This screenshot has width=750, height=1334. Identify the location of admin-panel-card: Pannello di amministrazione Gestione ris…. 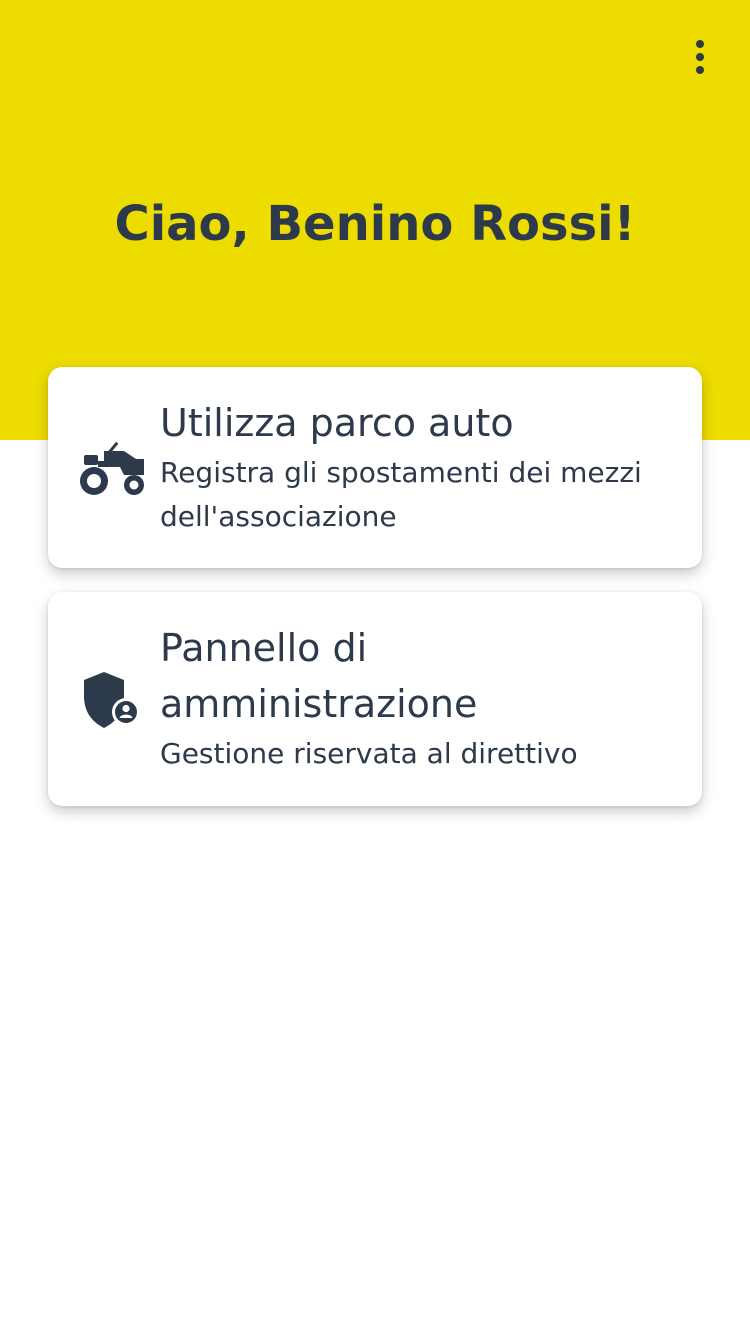
(375, 699).